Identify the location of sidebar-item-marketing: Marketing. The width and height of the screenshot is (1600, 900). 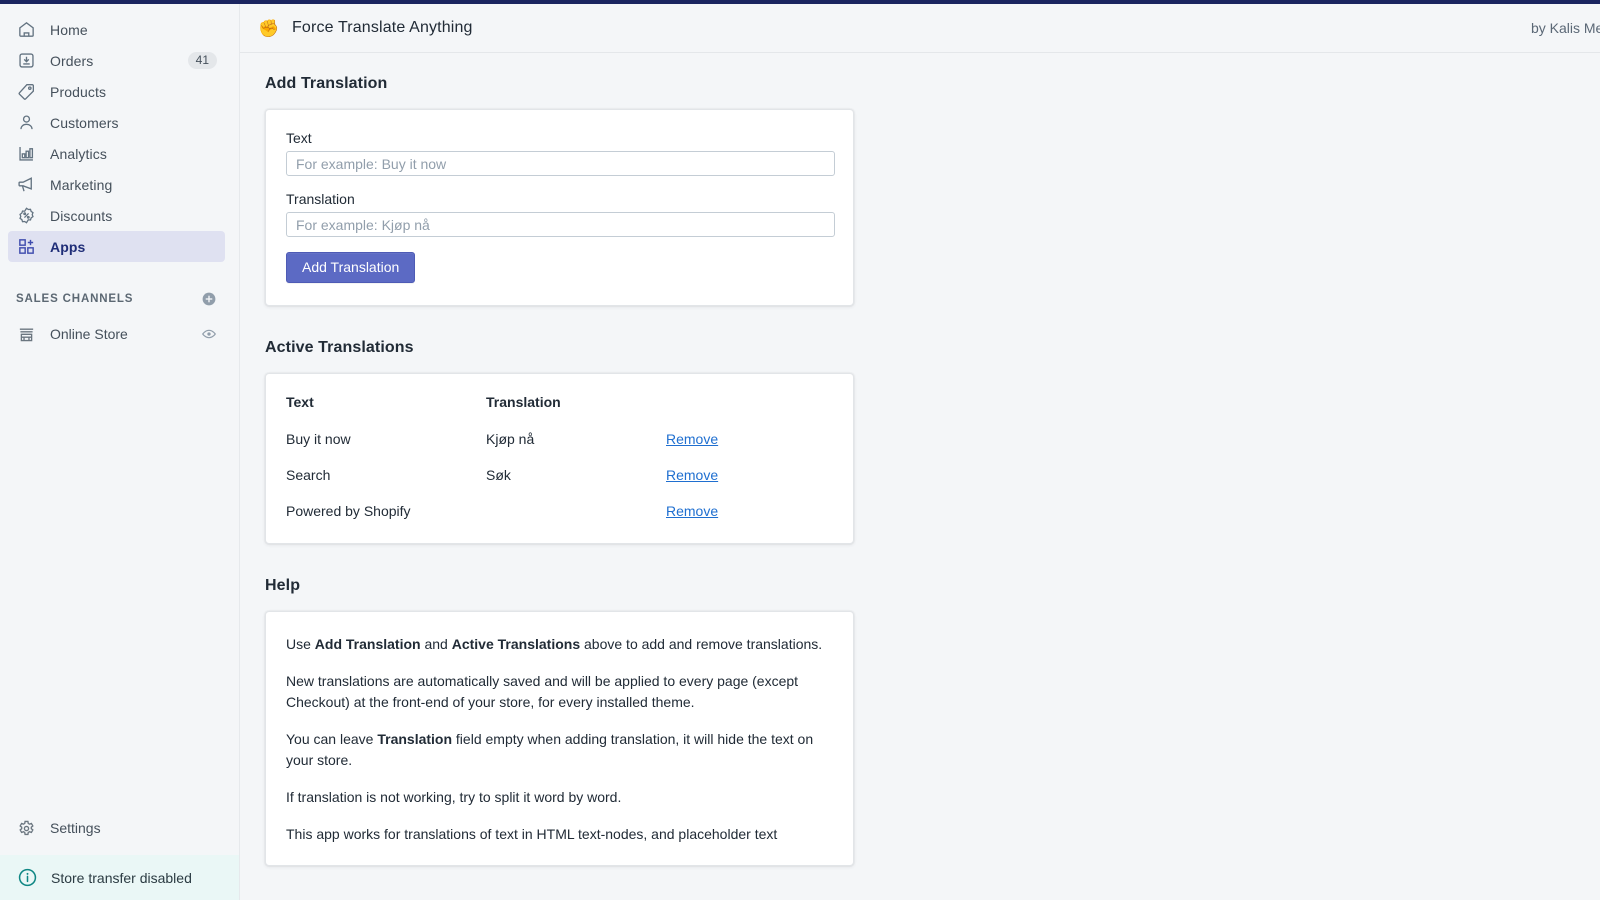
(116, 184).